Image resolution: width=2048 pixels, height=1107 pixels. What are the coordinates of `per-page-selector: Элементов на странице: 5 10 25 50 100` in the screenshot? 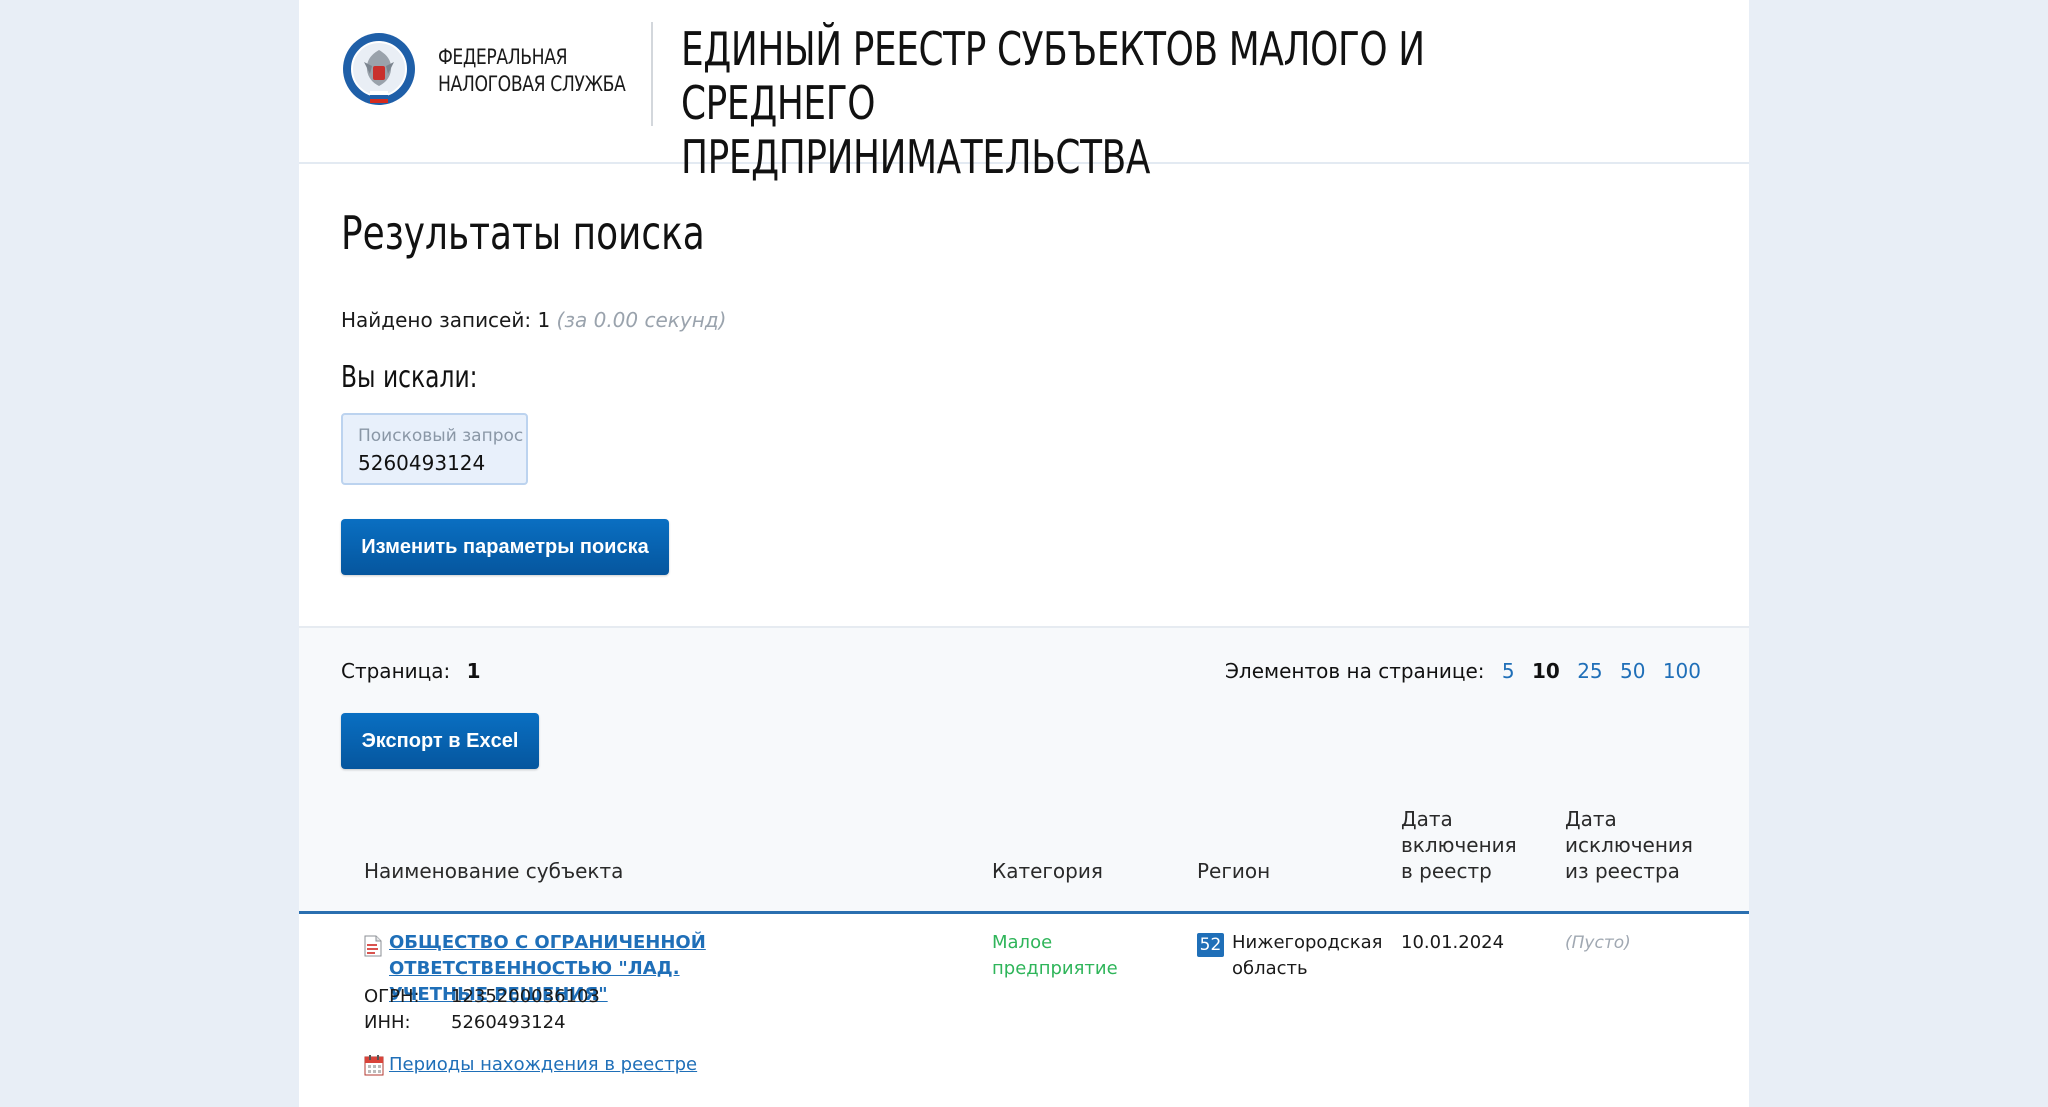 It's located at (1463, 671).